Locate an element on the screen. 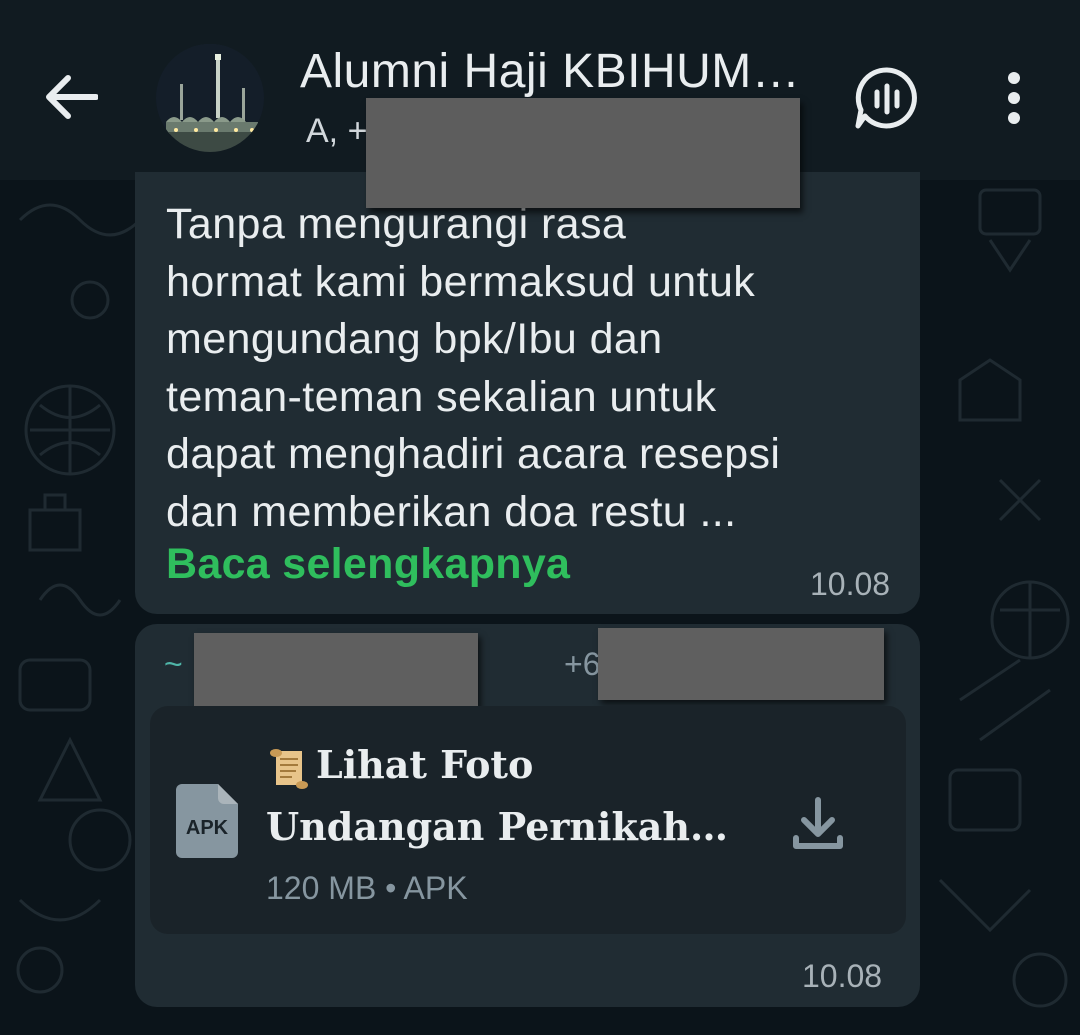 Image resolution: width=1080 pixels, height=1035 pixels. voice-chat-button is located at coordinates (887, 99).